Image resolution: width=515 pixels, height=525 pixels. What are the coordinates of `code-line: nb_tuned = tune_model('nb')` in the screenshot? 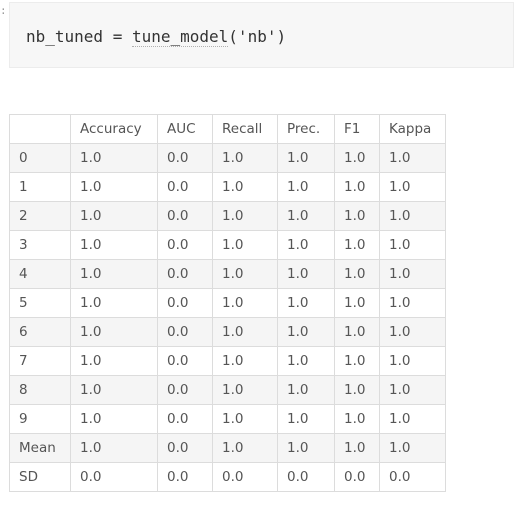 It's located at (156, 37).